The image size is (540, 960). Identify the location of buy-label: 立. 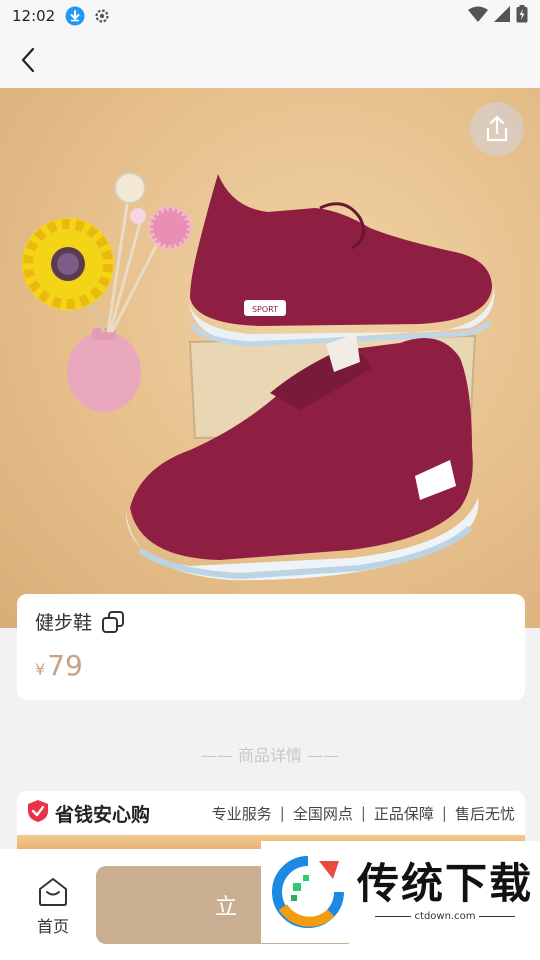
(225, 907).